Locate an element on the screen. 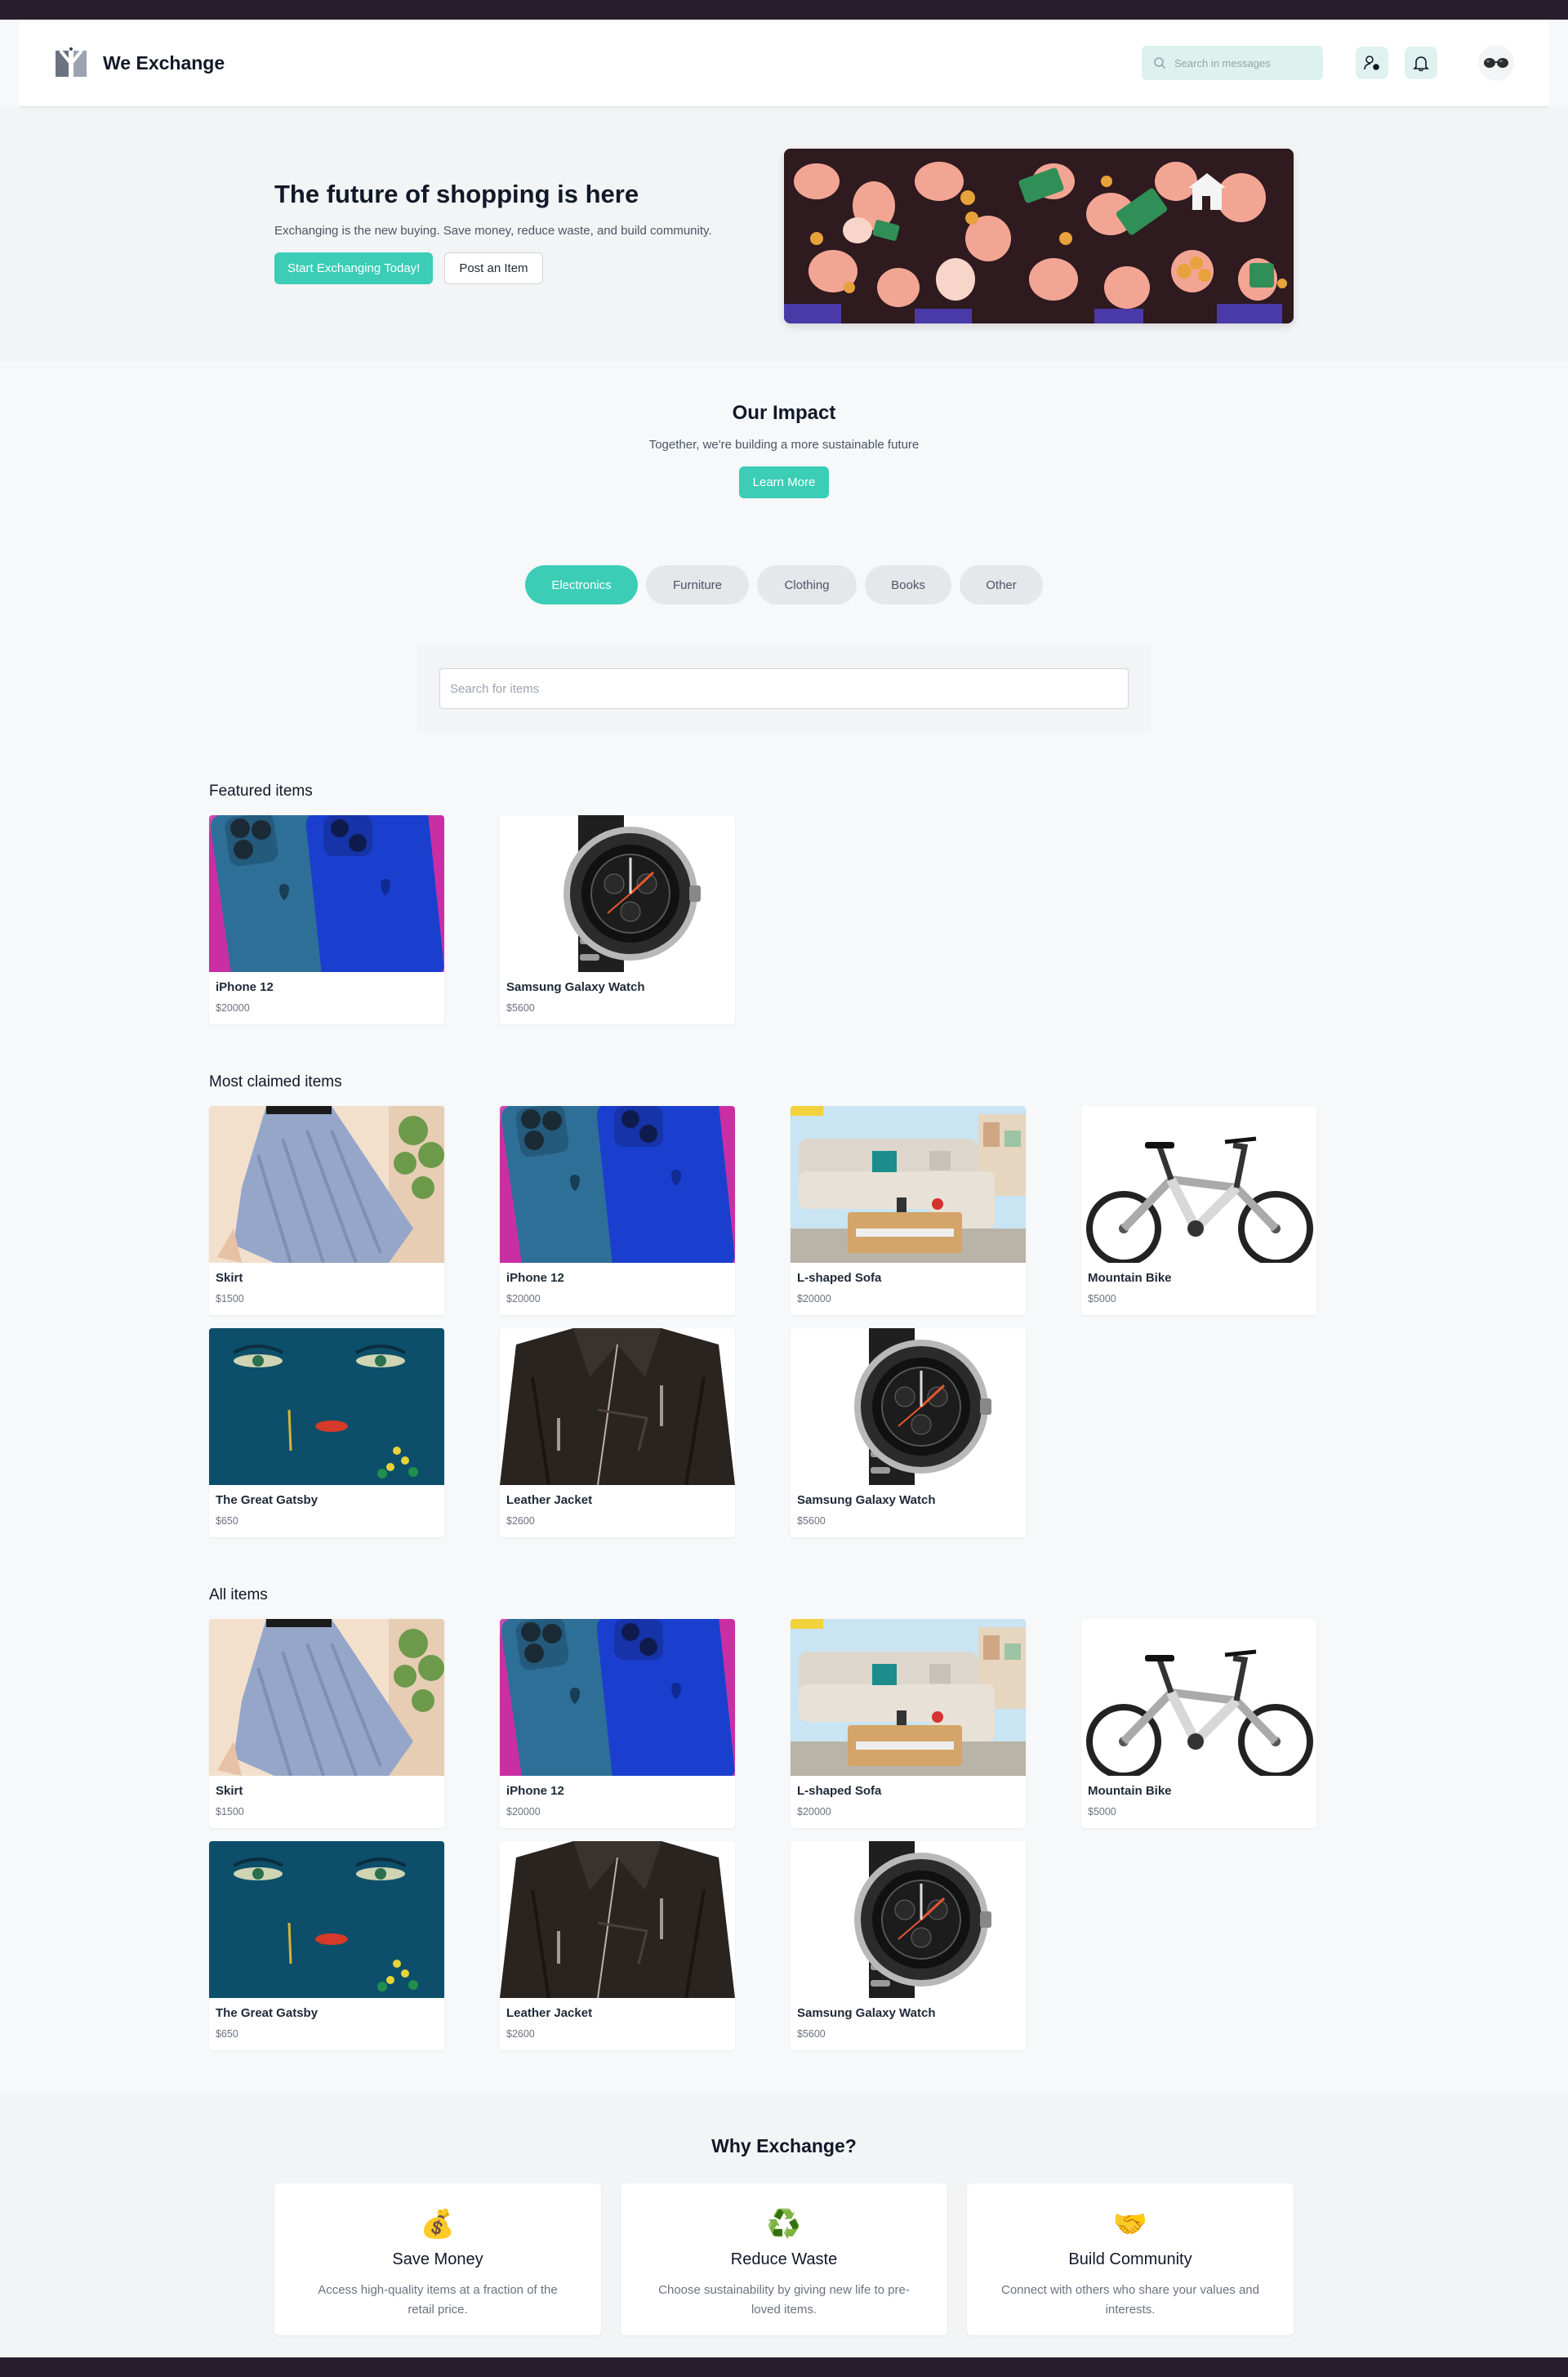  search-icon is located at coordinates (1160, 63).